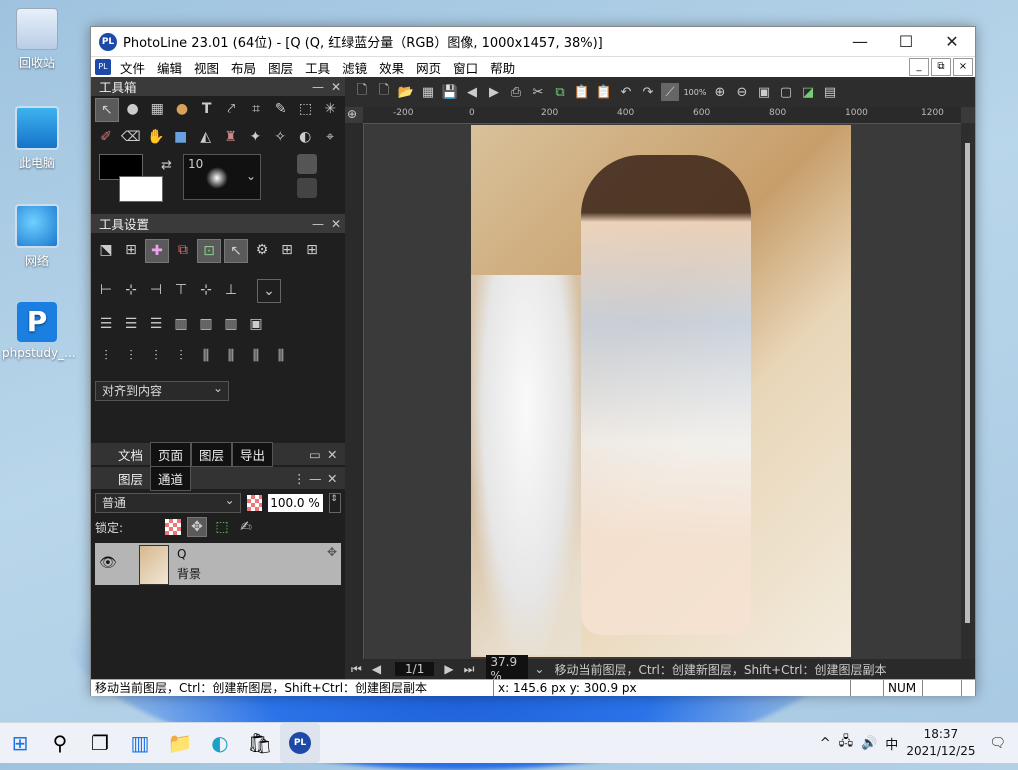 The image size is (1018, 770). Describe the element at coordinates (997, 743) in the screenshot. I see `notification-icon: 🗨` at that location.